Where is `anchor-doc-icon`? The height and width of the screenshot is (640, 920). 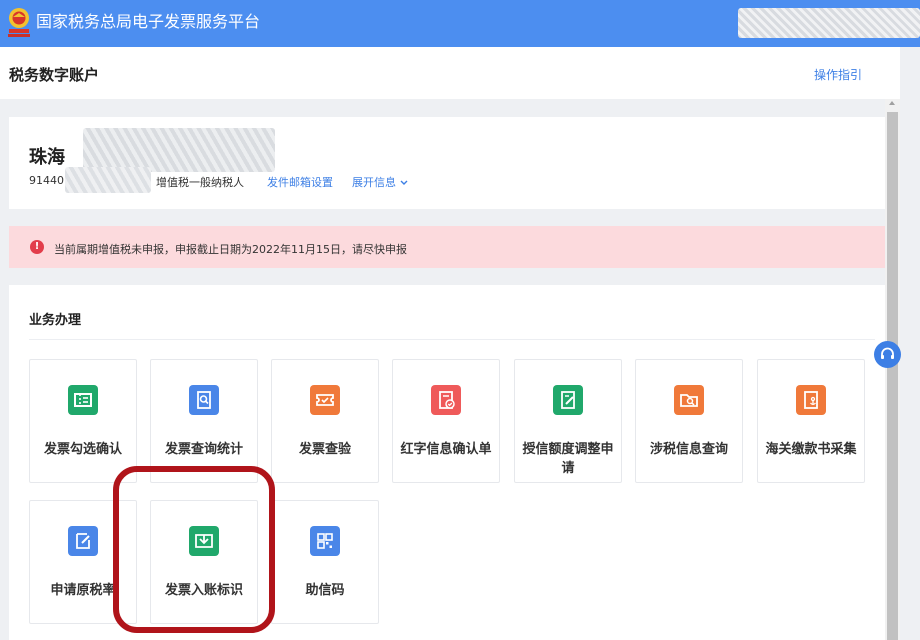 anchor-doc-icon is located at coordinates (811, 400).